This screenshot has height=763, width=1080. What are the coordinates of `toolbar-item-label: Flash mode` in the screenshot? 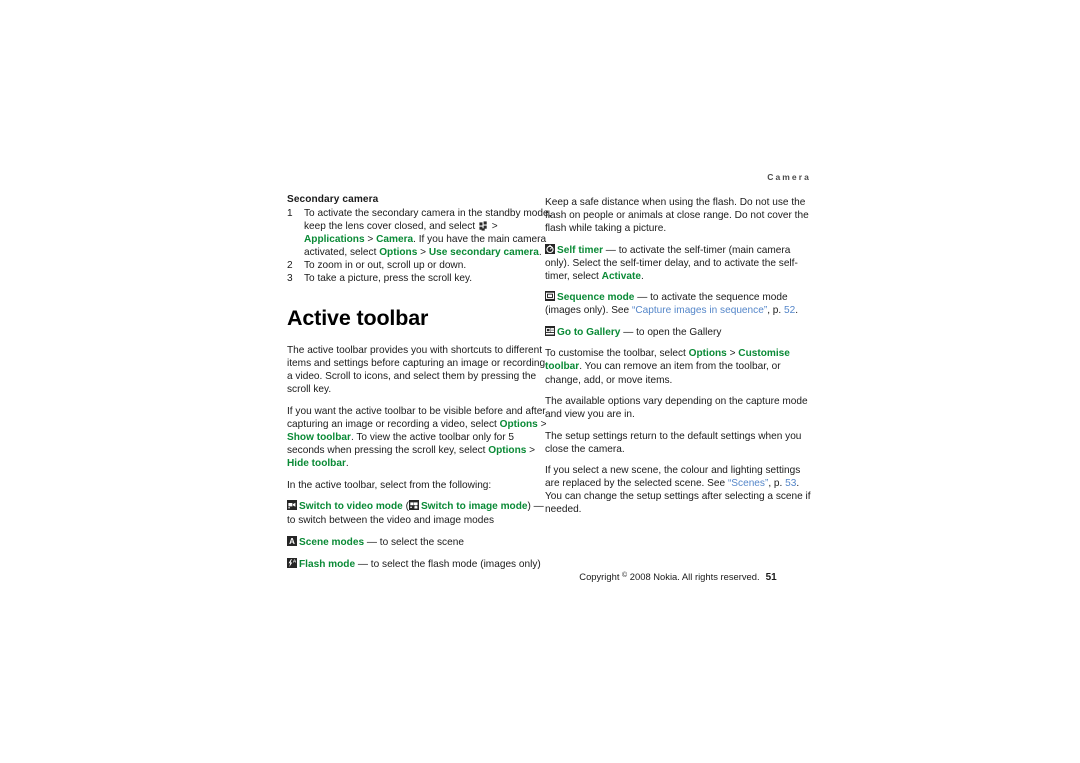 It's located at (327, 564).